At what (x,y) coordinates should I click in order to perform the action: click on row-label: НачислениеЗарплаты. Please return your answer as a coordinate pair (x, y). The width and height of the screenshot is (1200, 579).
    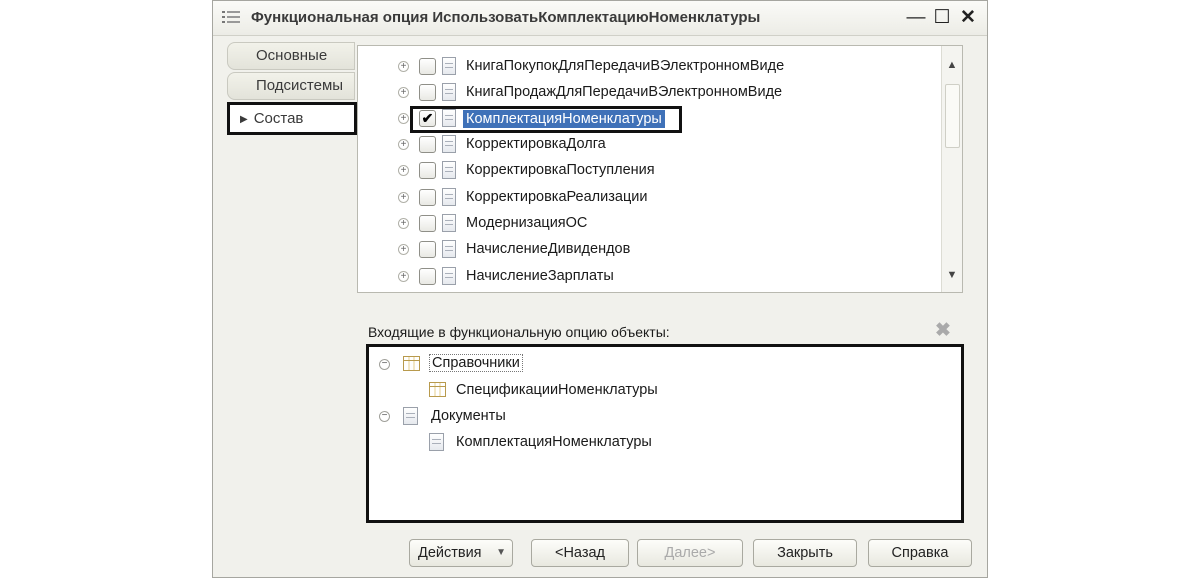
    Looking at the image, I should click on (540, 276).